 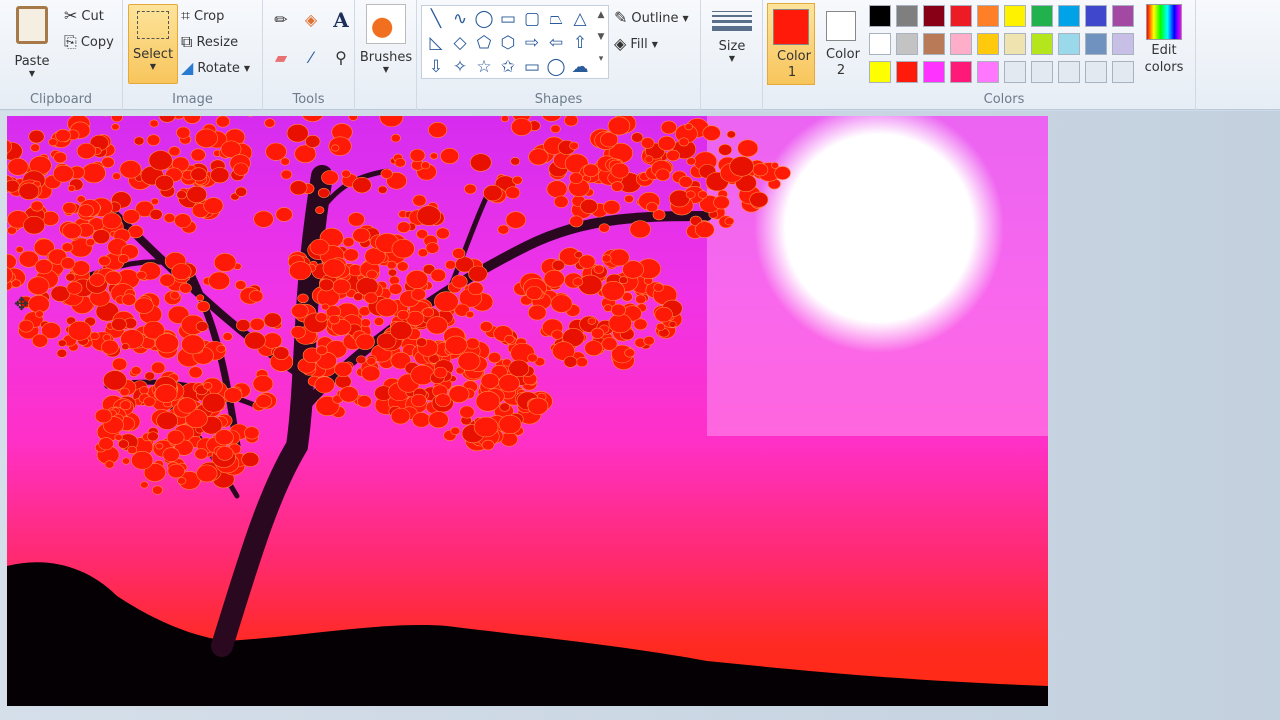 I want to click on size-group: Size ▼, so click(x=732, y=55).